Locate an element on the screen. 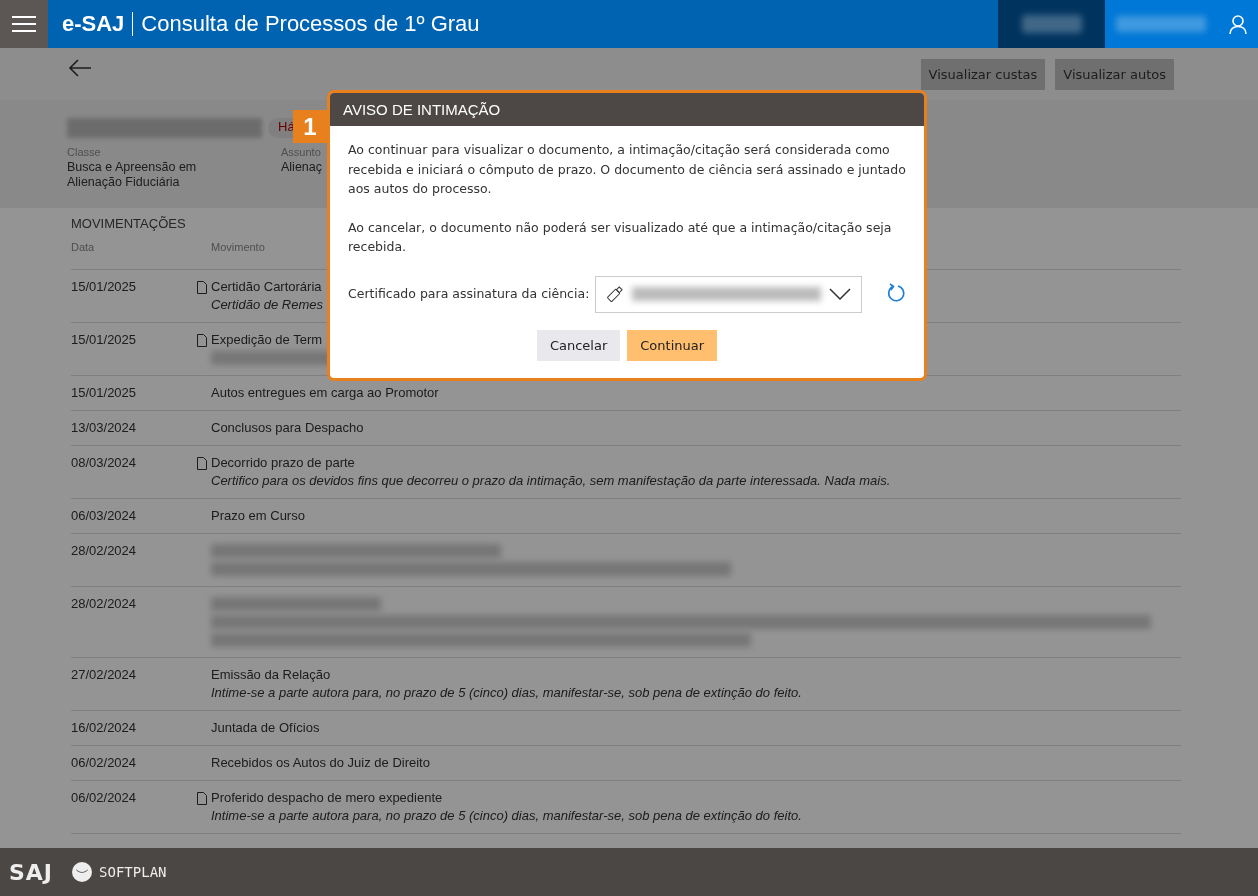 The image size is (1258, 896). column-header: Data is located at coordinates (83, 248).